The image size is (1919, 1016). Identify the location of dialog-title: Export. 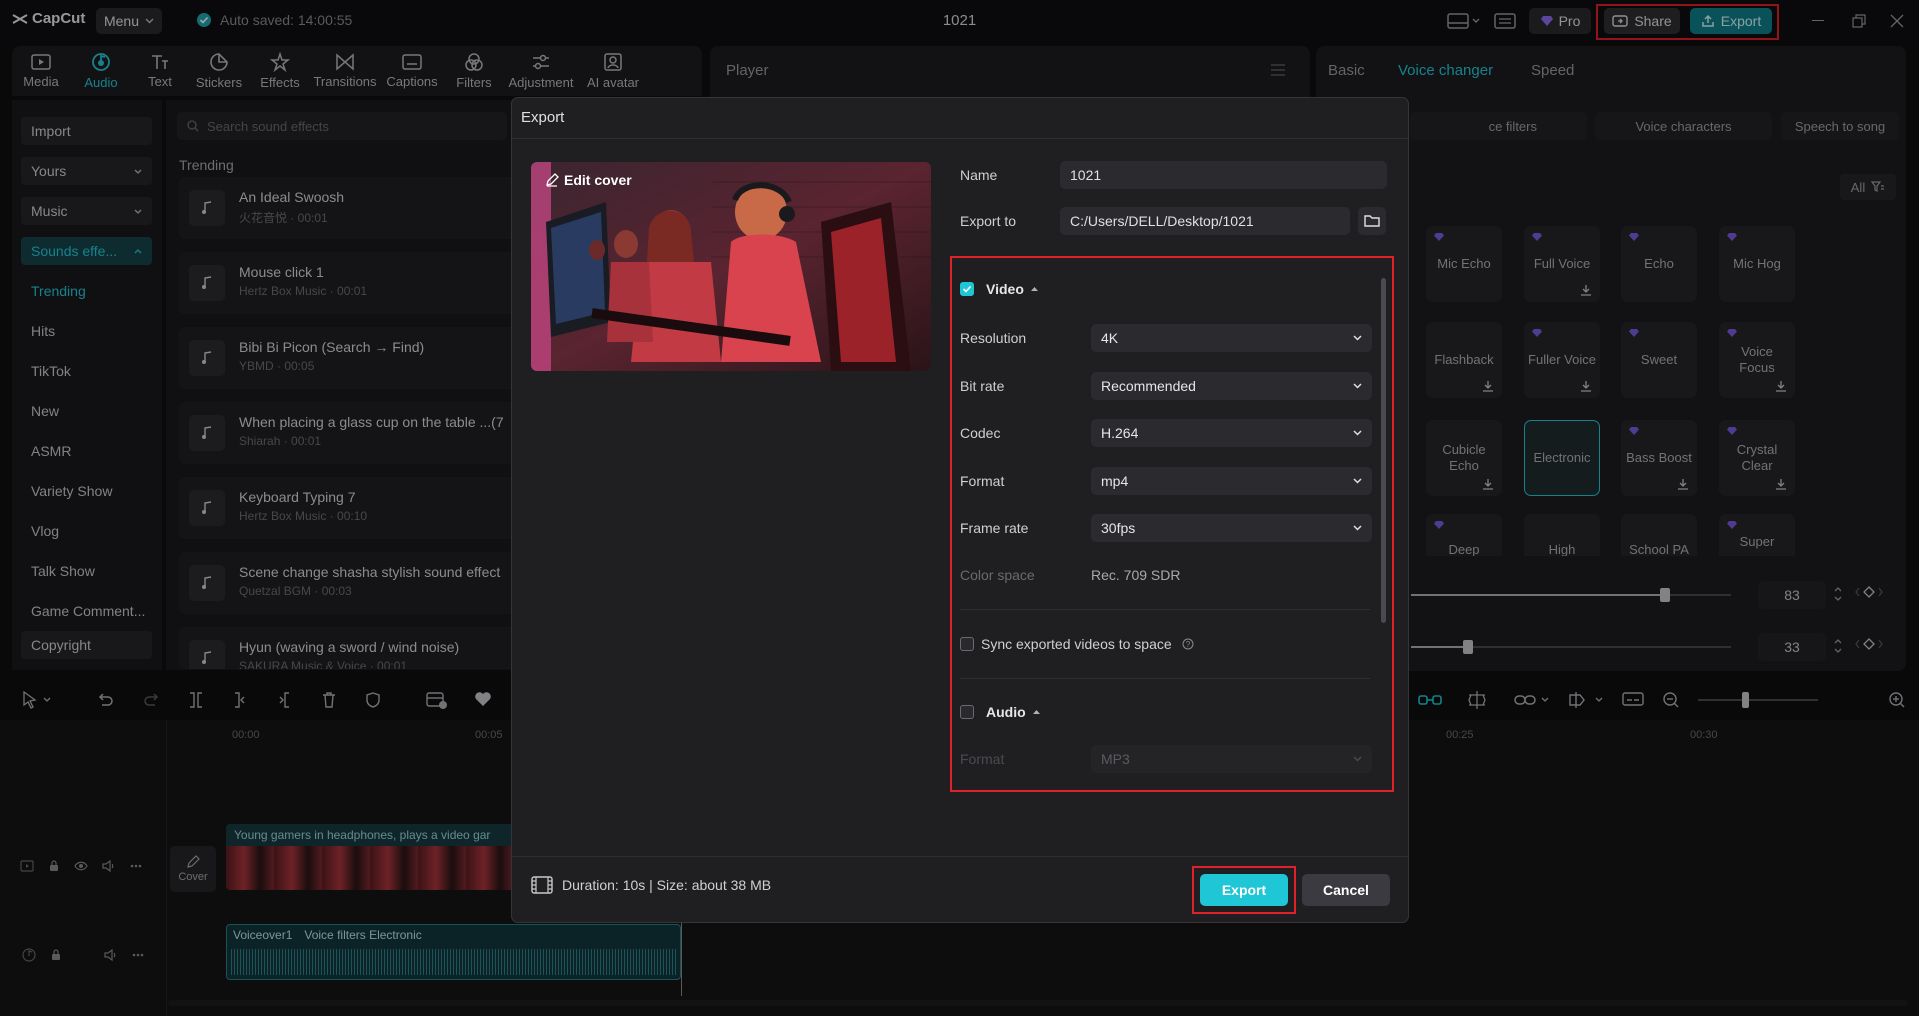
(543, 117).